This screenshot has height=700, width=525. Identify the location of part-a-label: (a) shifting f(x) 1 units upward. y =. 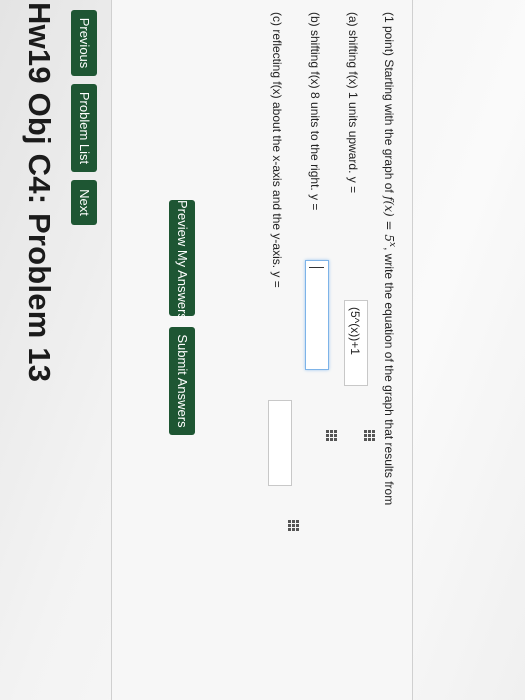
(353, 103).